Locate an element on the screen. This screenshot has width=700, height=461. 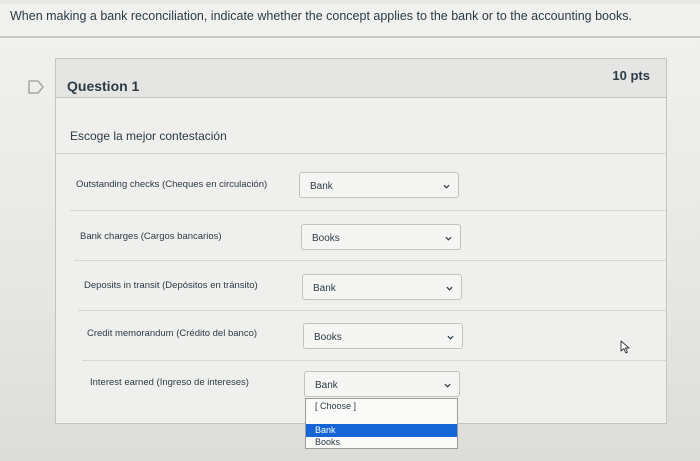
term-interest-earned: Interest earned (Ingreso de intereses) is located at coordinates (169, 382).